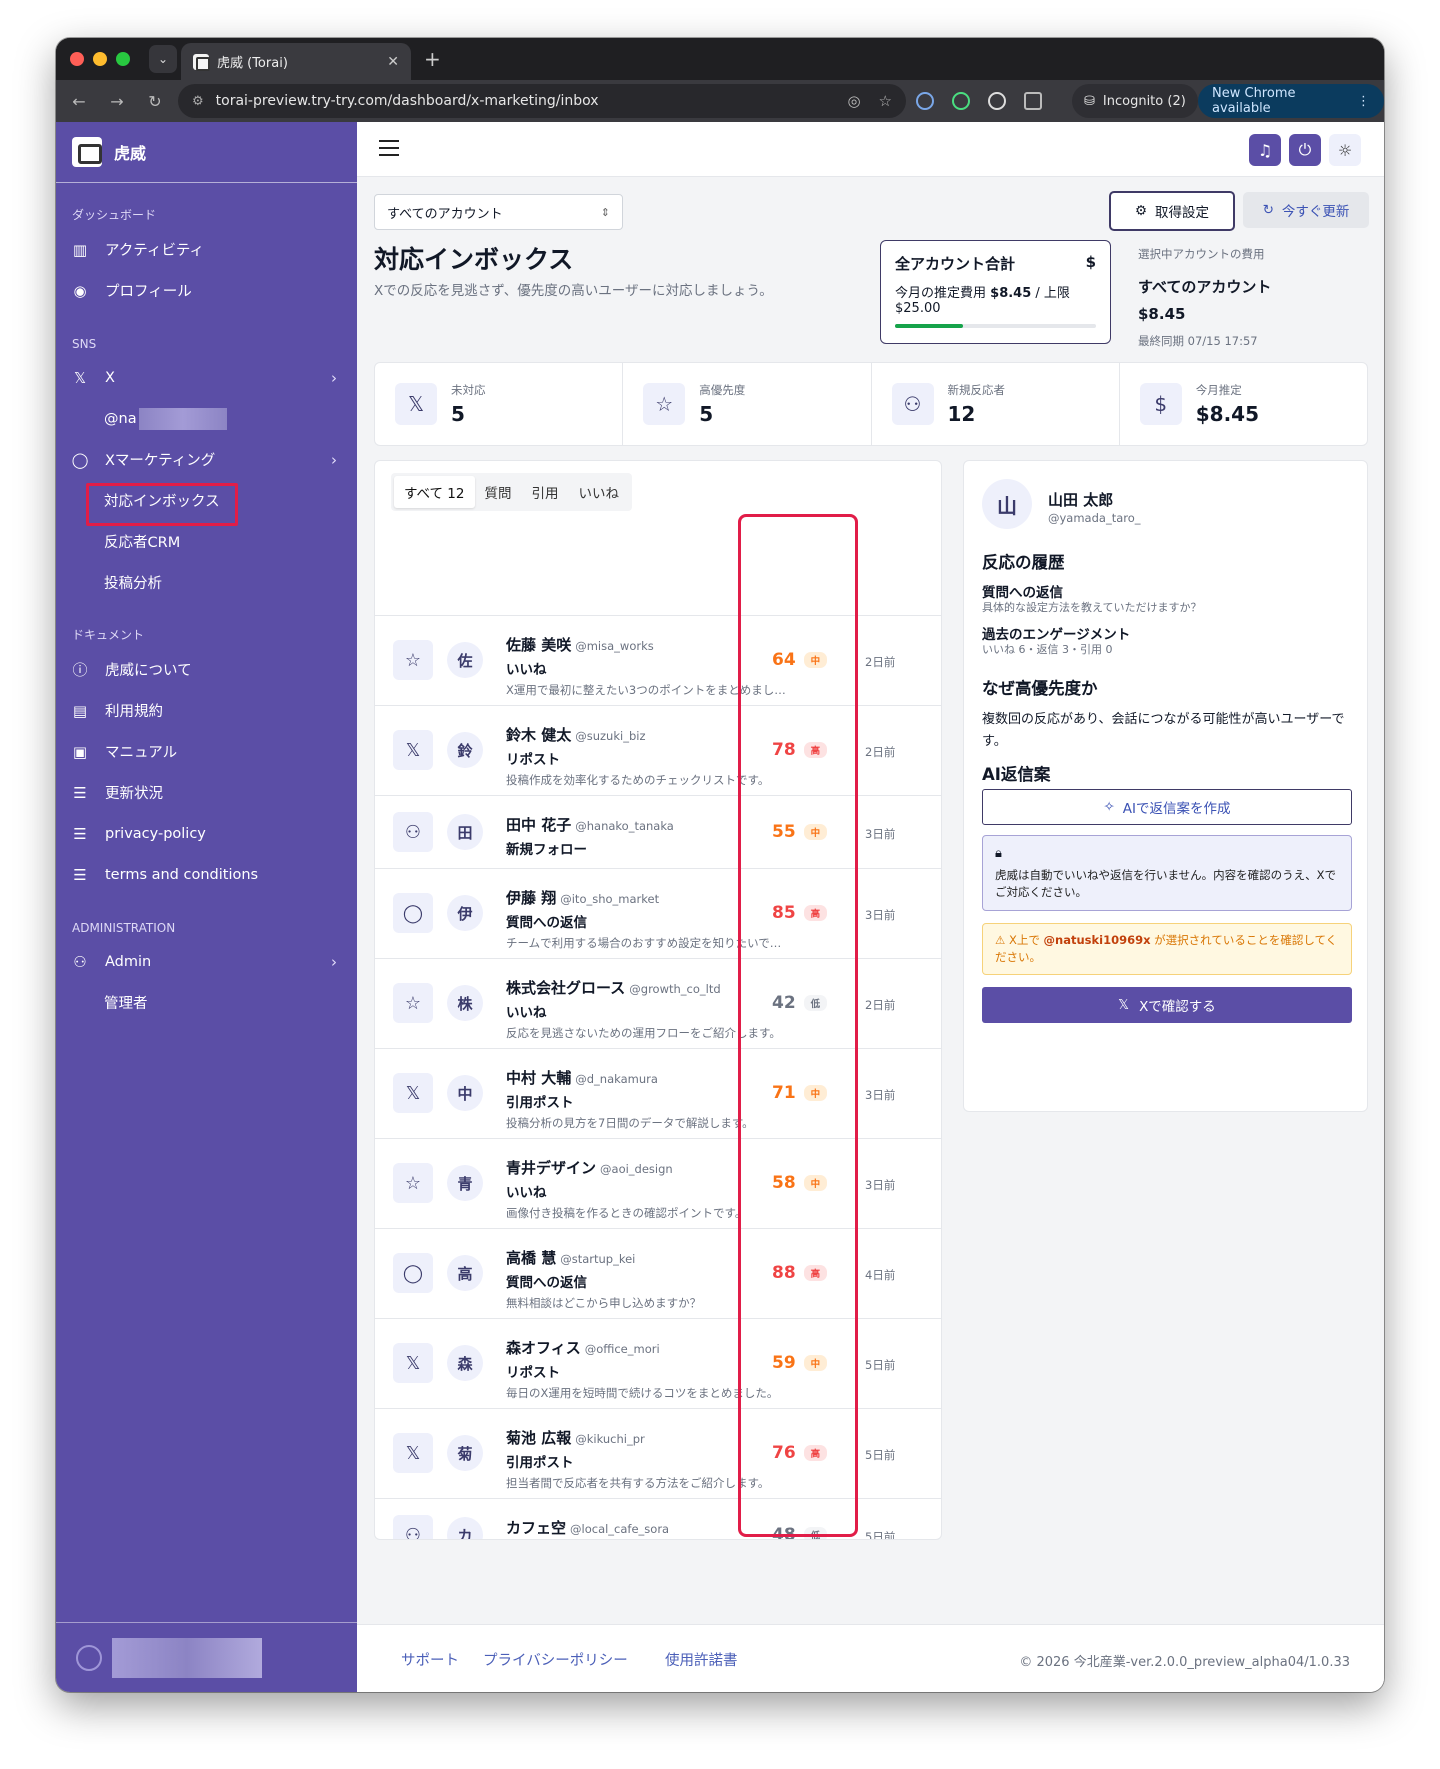  What do you see at coordinates (1172, 211) in the screenshot?
I see `fetch-settings-button: ⚙ 取得設定` at bounding box center [1172, 211].